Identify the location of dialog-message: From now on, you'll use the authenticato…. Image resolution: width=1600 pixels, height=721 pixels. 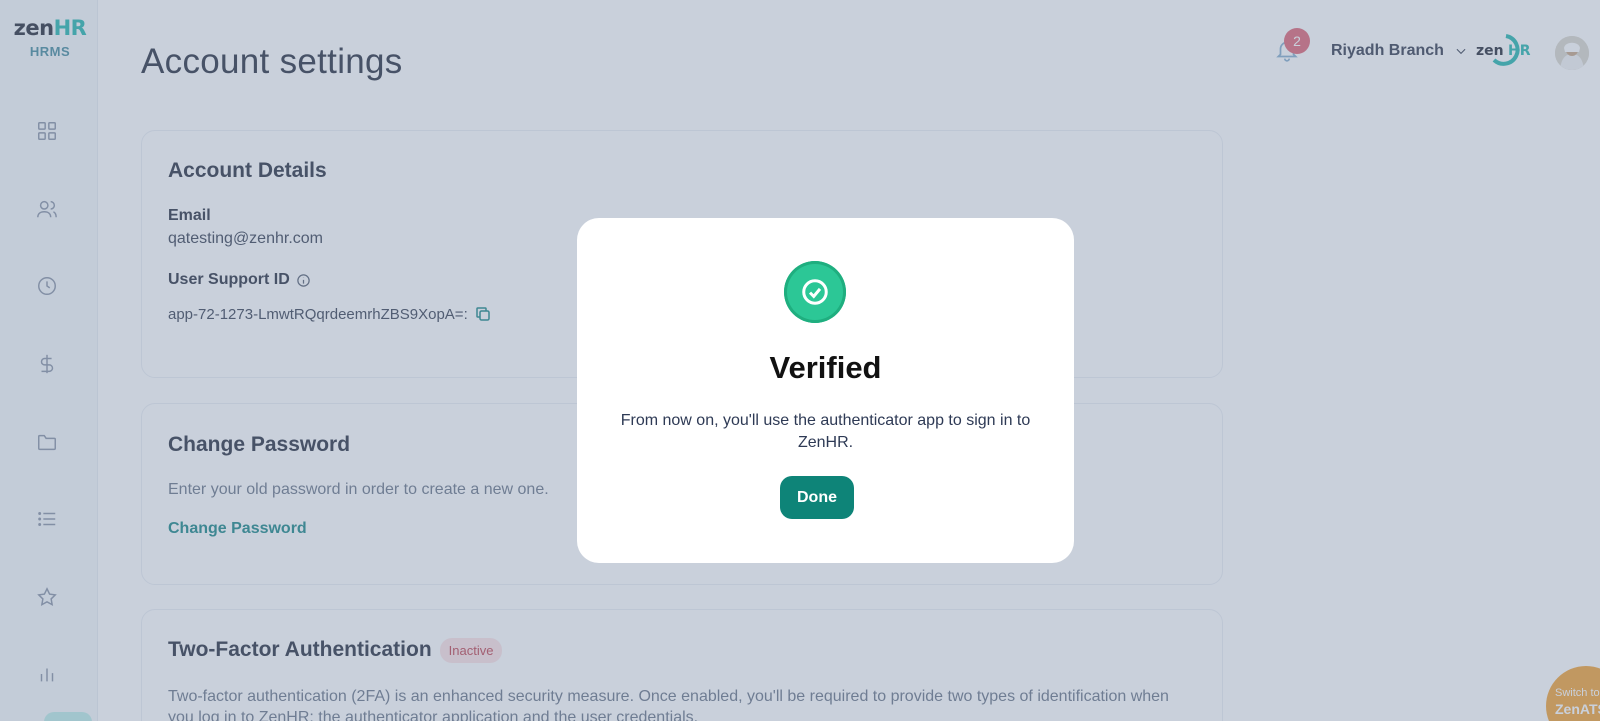
(825, 431).